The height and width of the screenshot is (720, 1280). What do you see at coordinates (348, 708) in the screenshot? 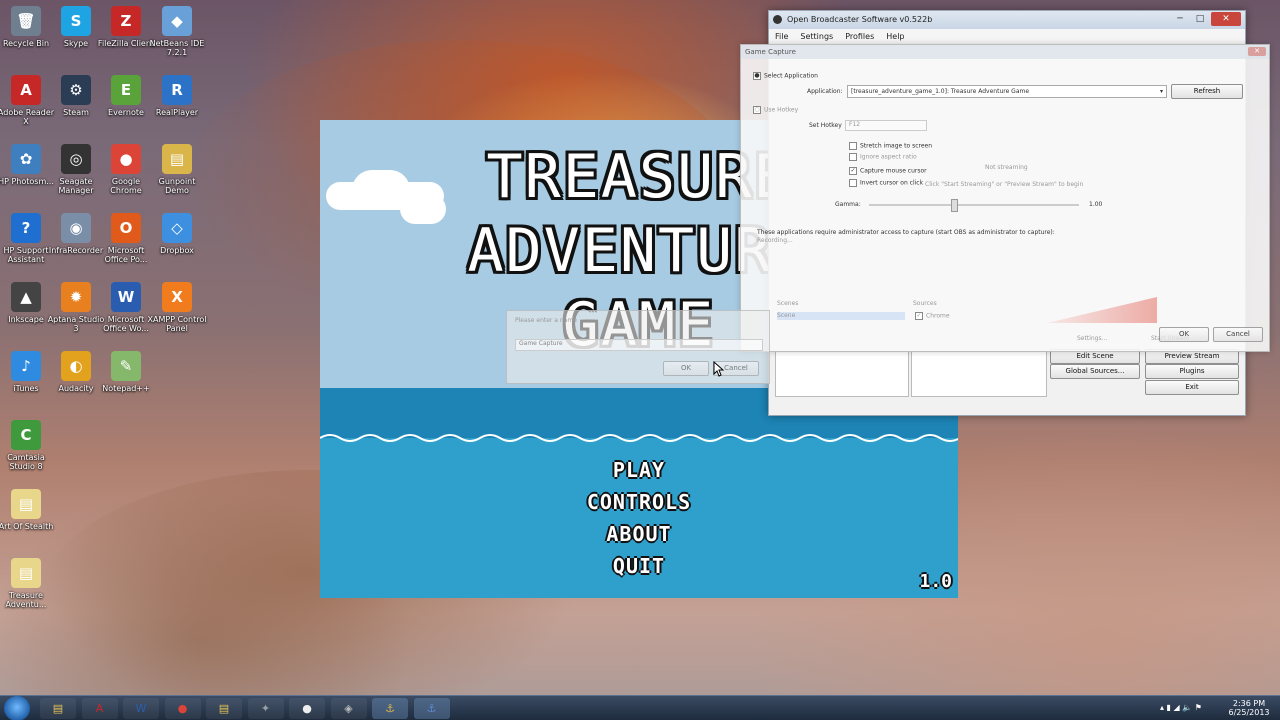
I see `taskbar-item-app: ◈` at bounding box center [348, 708].